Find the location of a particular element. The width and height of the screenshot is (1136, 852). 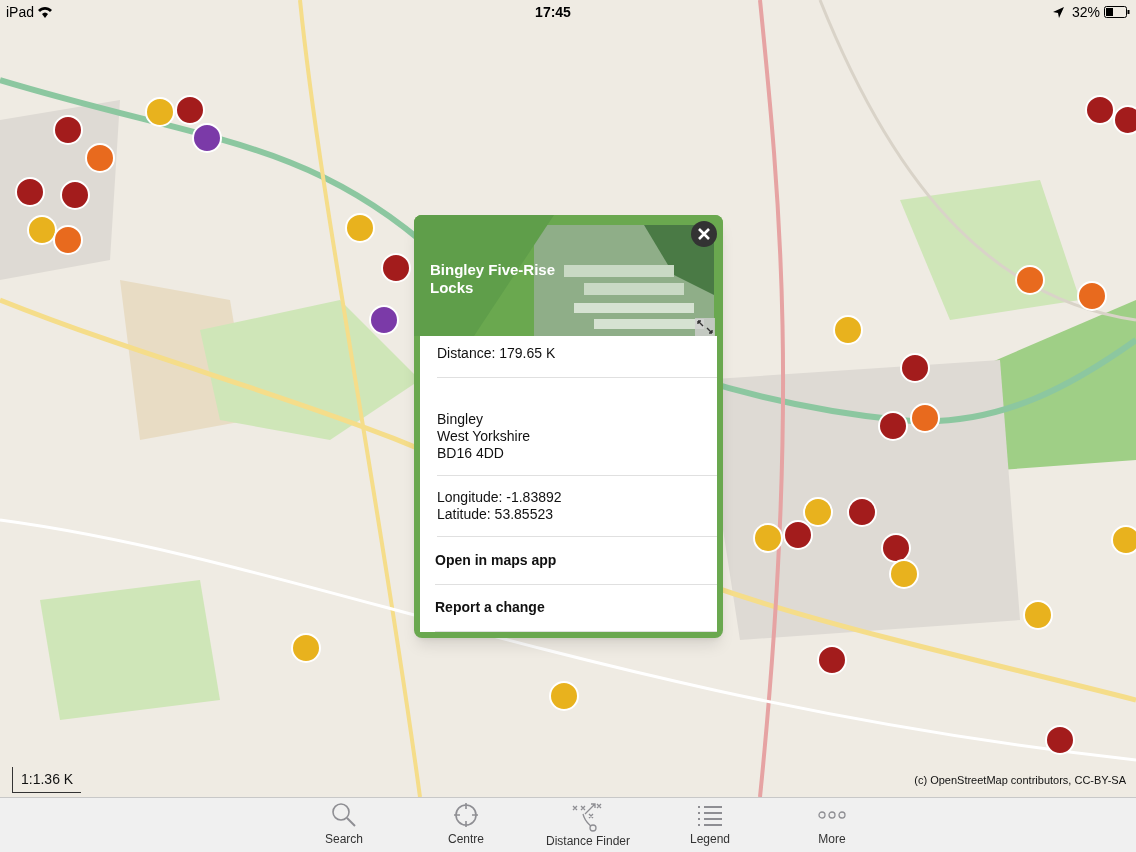

tab-bar-item: Search is located at coordinates (344, 824).